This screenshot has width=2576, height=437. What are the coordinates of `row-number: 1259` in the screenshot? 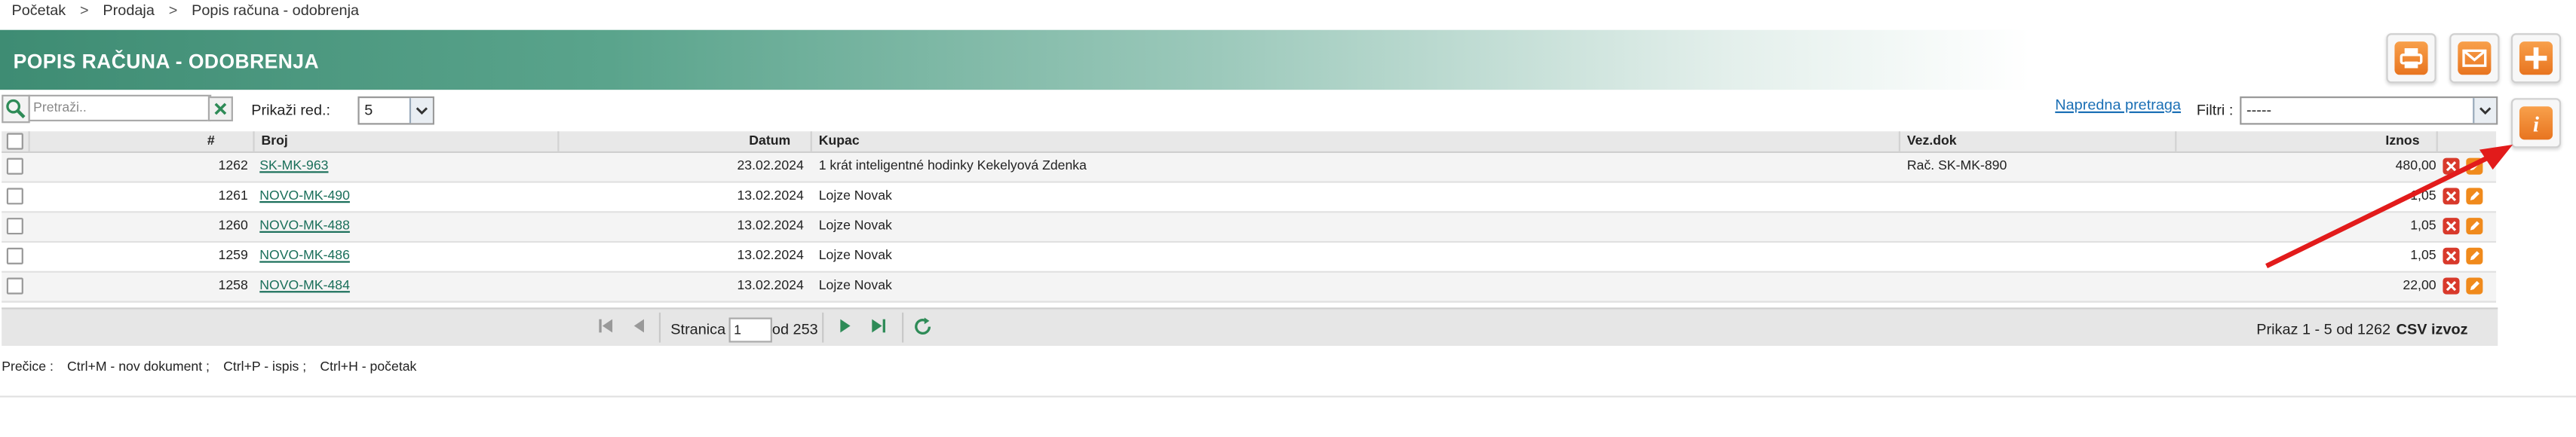 It's located at (233, 255).